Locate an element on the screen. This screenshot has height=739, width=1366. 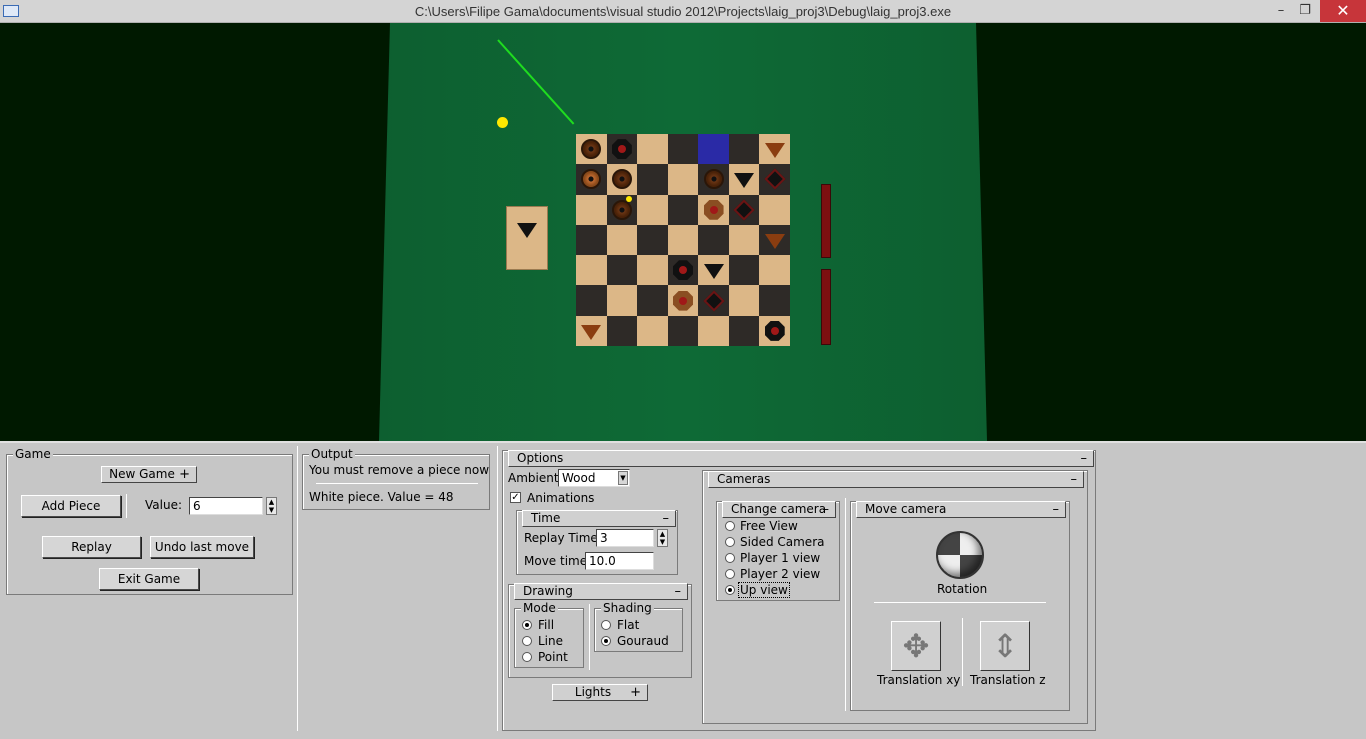
camera-free-radio is located at coordinates (730, 526).